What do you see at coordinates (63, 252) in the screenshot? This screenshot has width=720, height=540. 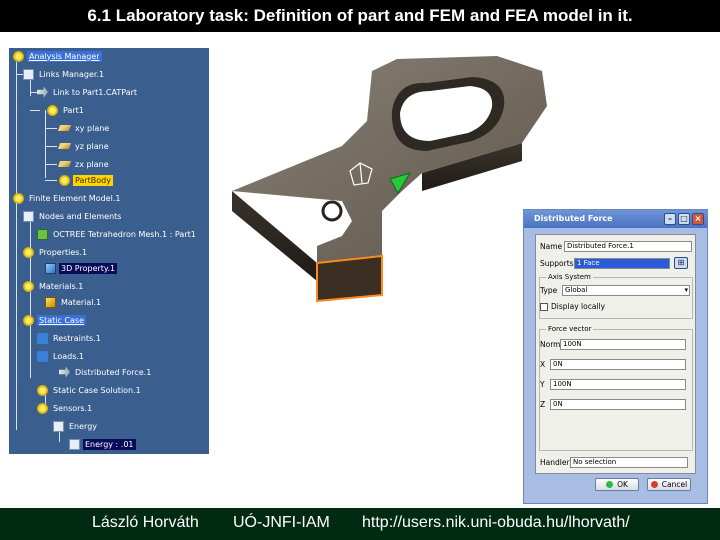 I see `tree-item-label: Properties.1` at bounding box center [63, 252].